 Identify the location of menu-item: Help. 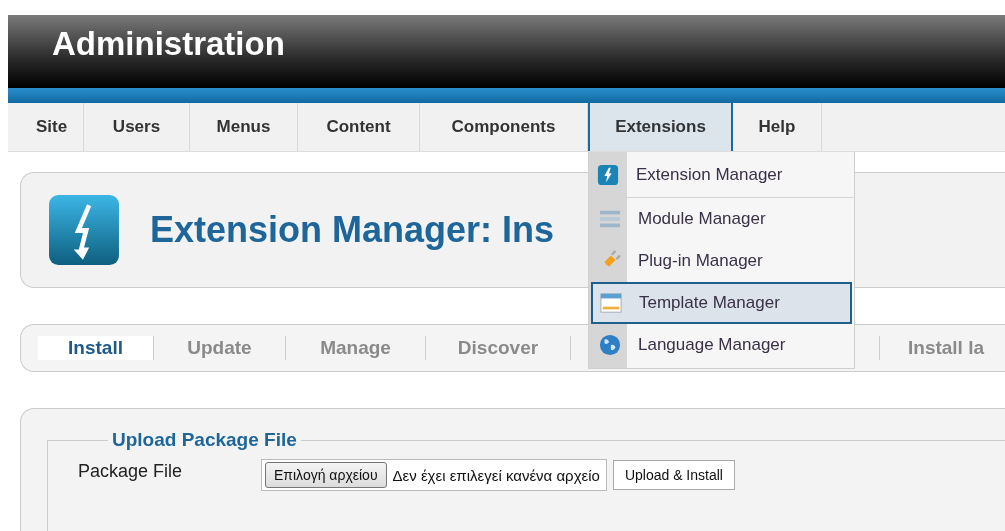
(777, 127).